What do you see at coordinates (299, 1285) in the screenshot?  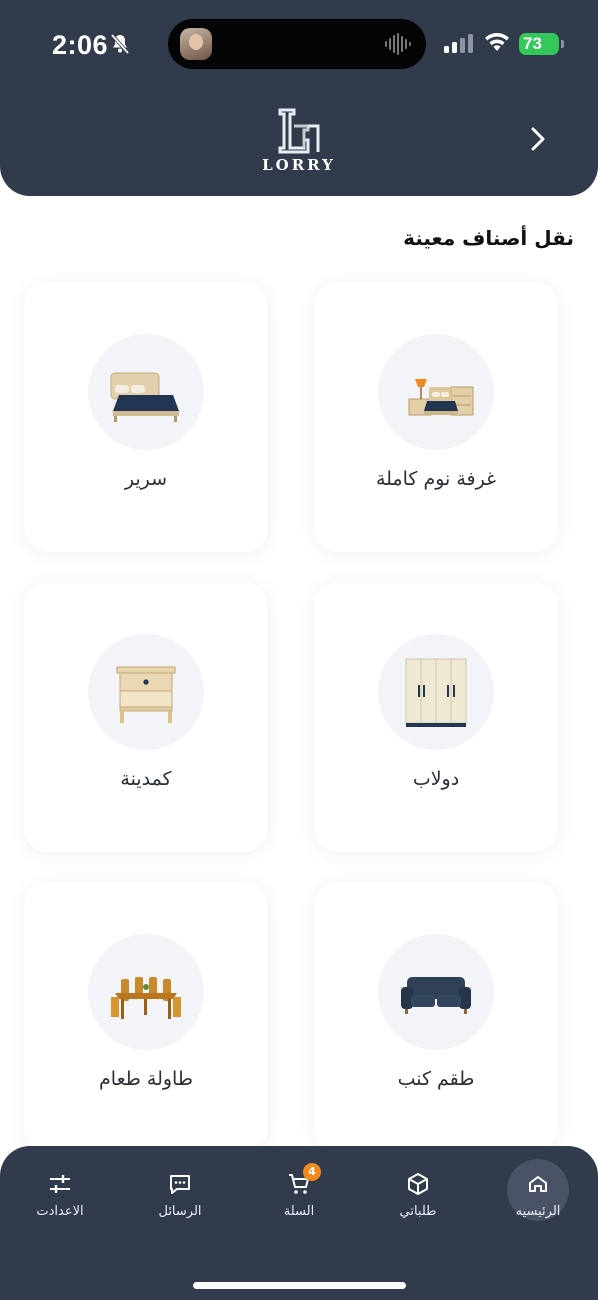 I see `home-indicator` at bounding box center [299, 1285].